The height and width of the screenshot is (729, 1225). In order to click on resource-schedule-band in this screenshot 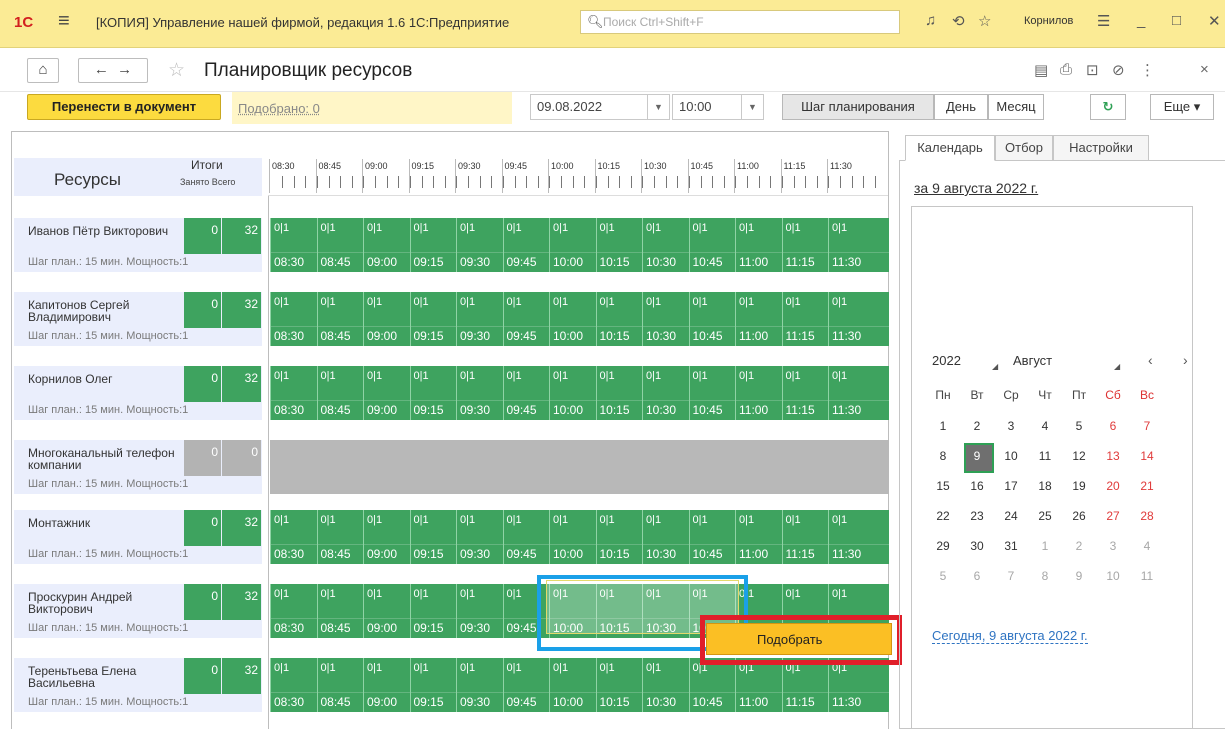, I will do `click(579, 467)`.